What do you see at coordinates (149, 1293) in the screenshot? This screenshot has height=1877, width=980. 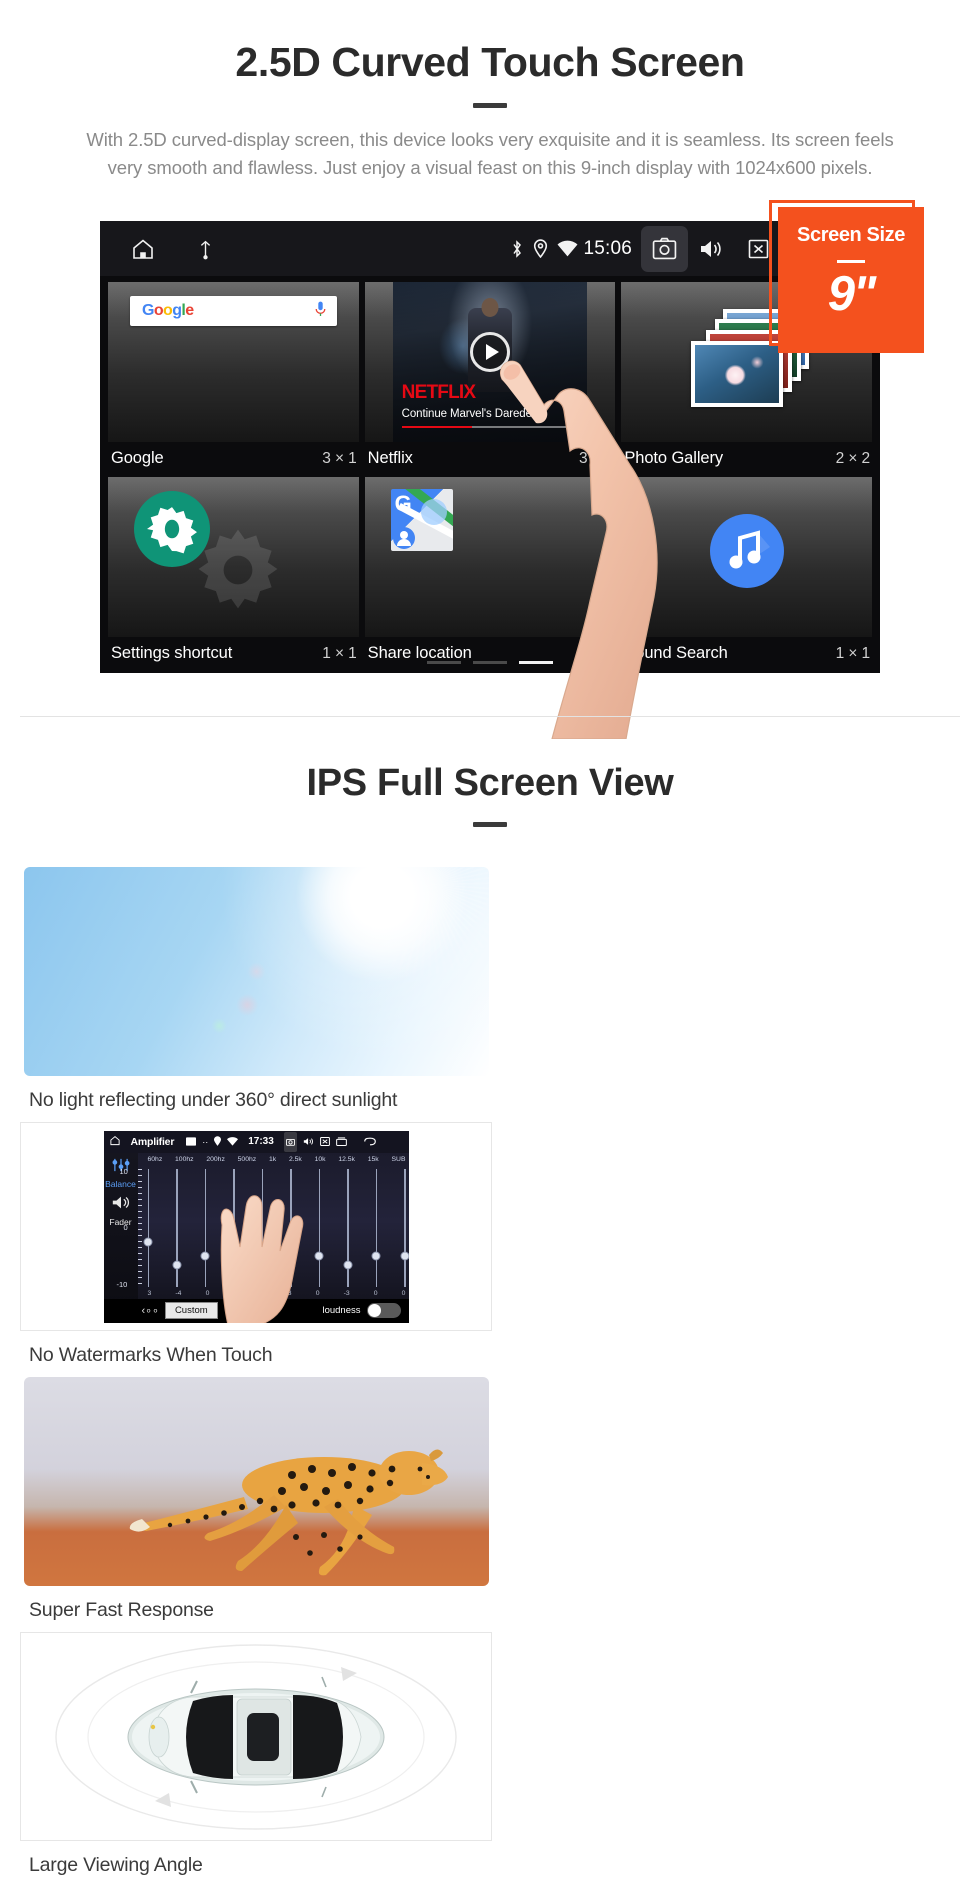 I see `band-value: 3` at bounding box center [149, 1293].